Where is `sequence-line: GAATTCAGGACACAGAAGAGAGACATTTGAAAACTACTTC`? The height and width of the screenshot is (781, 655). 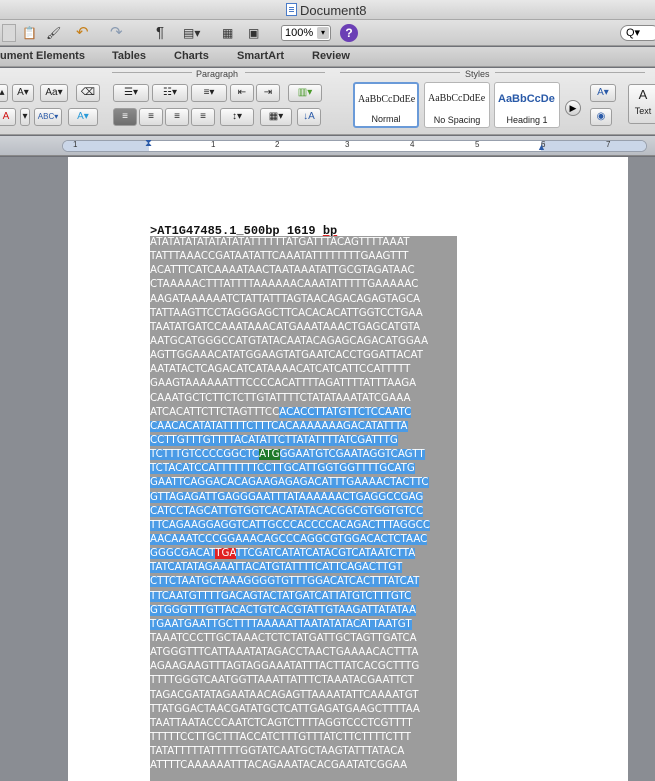
sequence-line: GAATTCAGGACACAGAAGAGAGACATTTGAAAACTACTTC is located at coordinates (303, 483).